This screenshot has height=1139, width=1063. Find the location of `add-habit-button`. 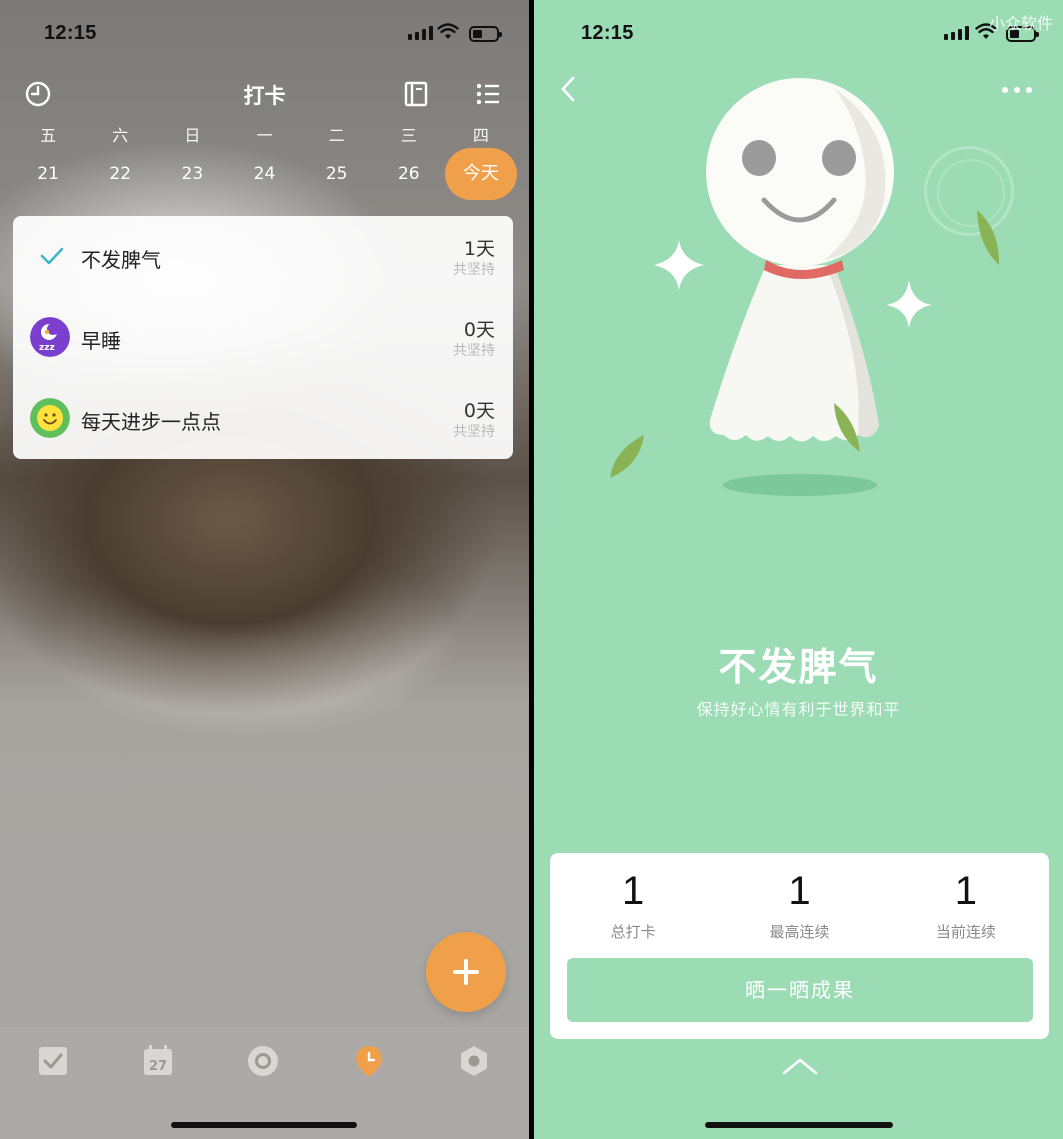

add-habit-button is located at coordinates (466, 972).